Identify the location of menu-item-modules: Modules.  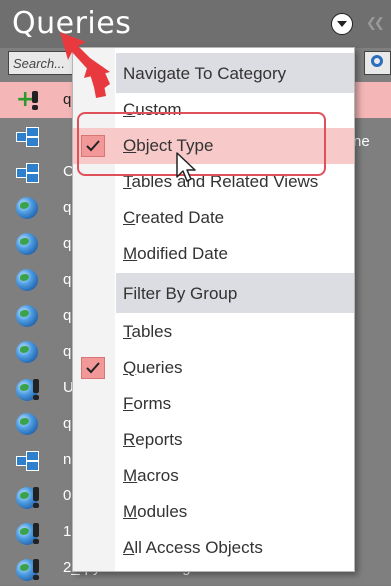
(213, 512).